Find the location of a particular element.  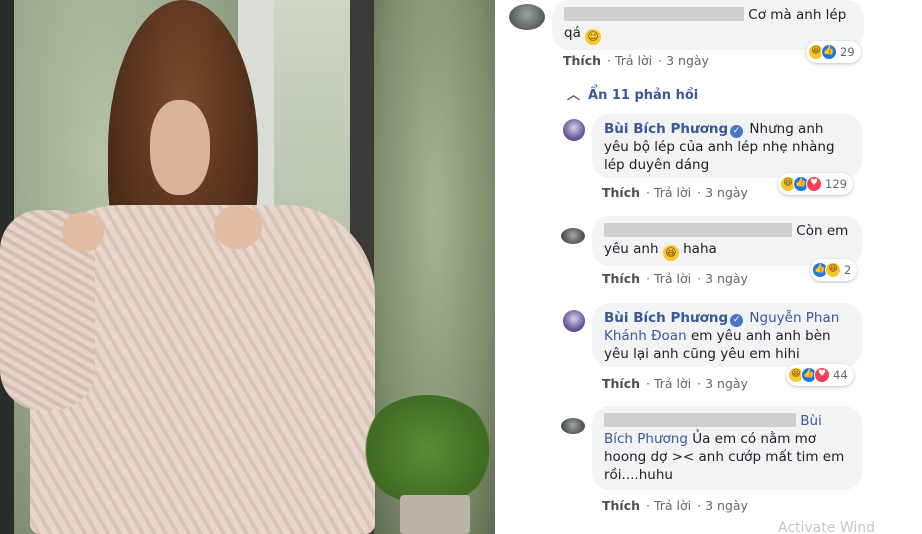

reaction-summary: 😆 👍 ♥ 129 is located at coordinates (815, 184).